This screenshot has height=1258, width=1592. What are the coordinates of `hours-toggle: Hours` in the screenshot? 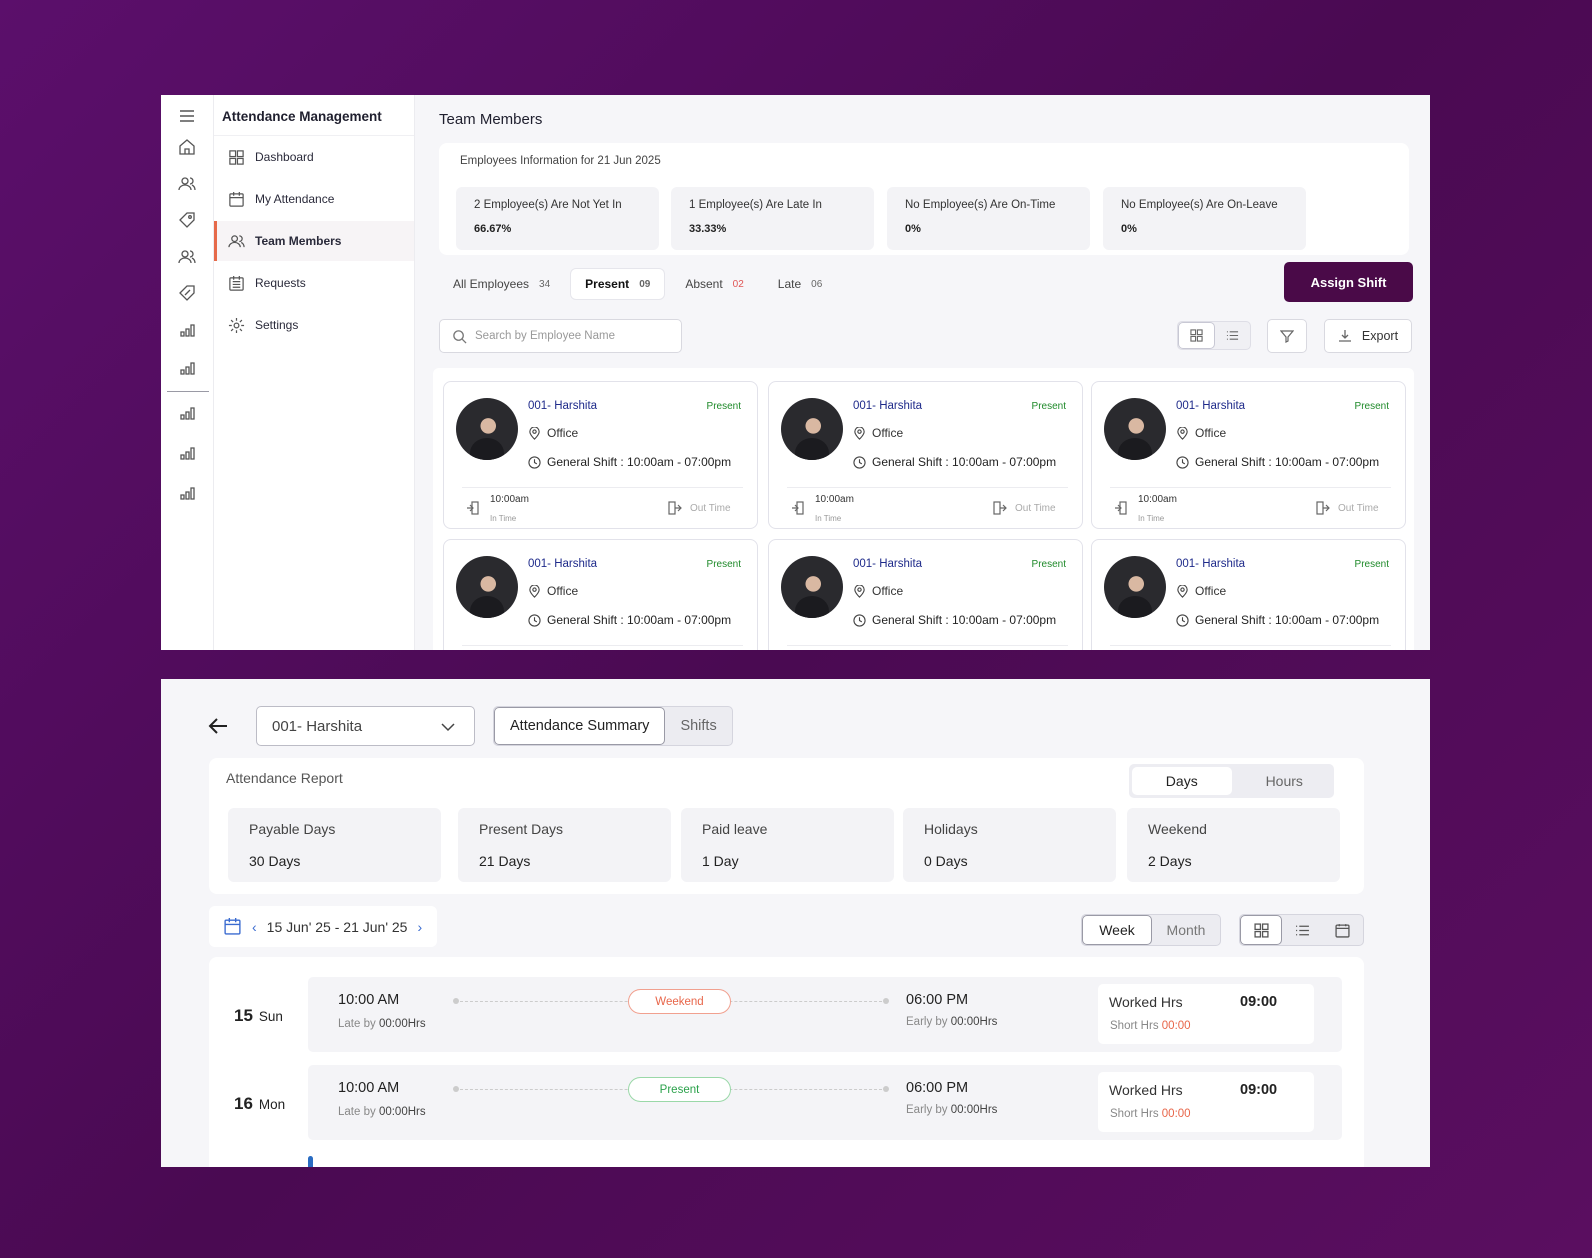 It's located at (1285, 781).